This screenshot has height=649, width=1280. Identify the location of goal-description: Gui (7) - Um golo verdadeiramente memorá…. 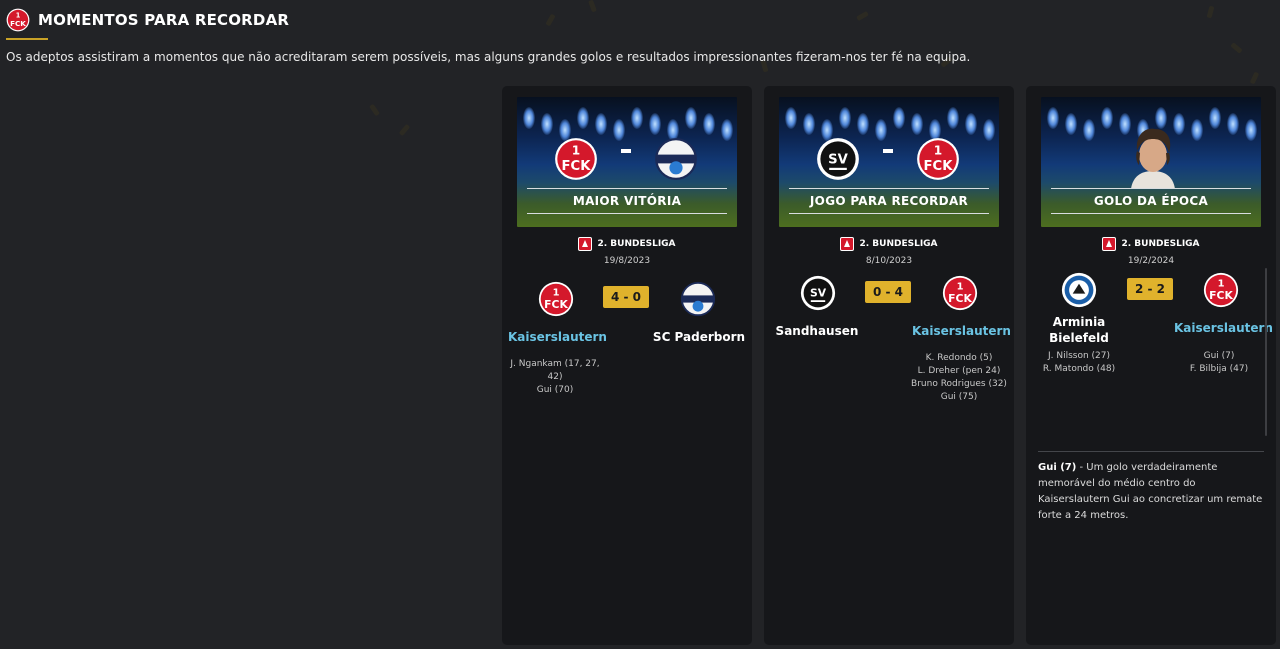
(1151, 492).